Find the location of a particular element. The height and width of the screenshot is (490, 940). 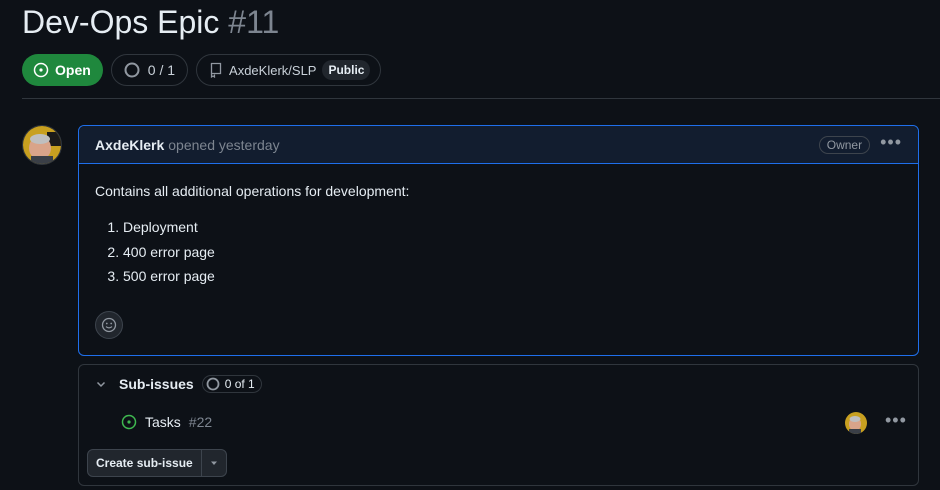

comment-header: AxdeKlerk opened yesterday Owner ••• is located at coordinates (498, 145).